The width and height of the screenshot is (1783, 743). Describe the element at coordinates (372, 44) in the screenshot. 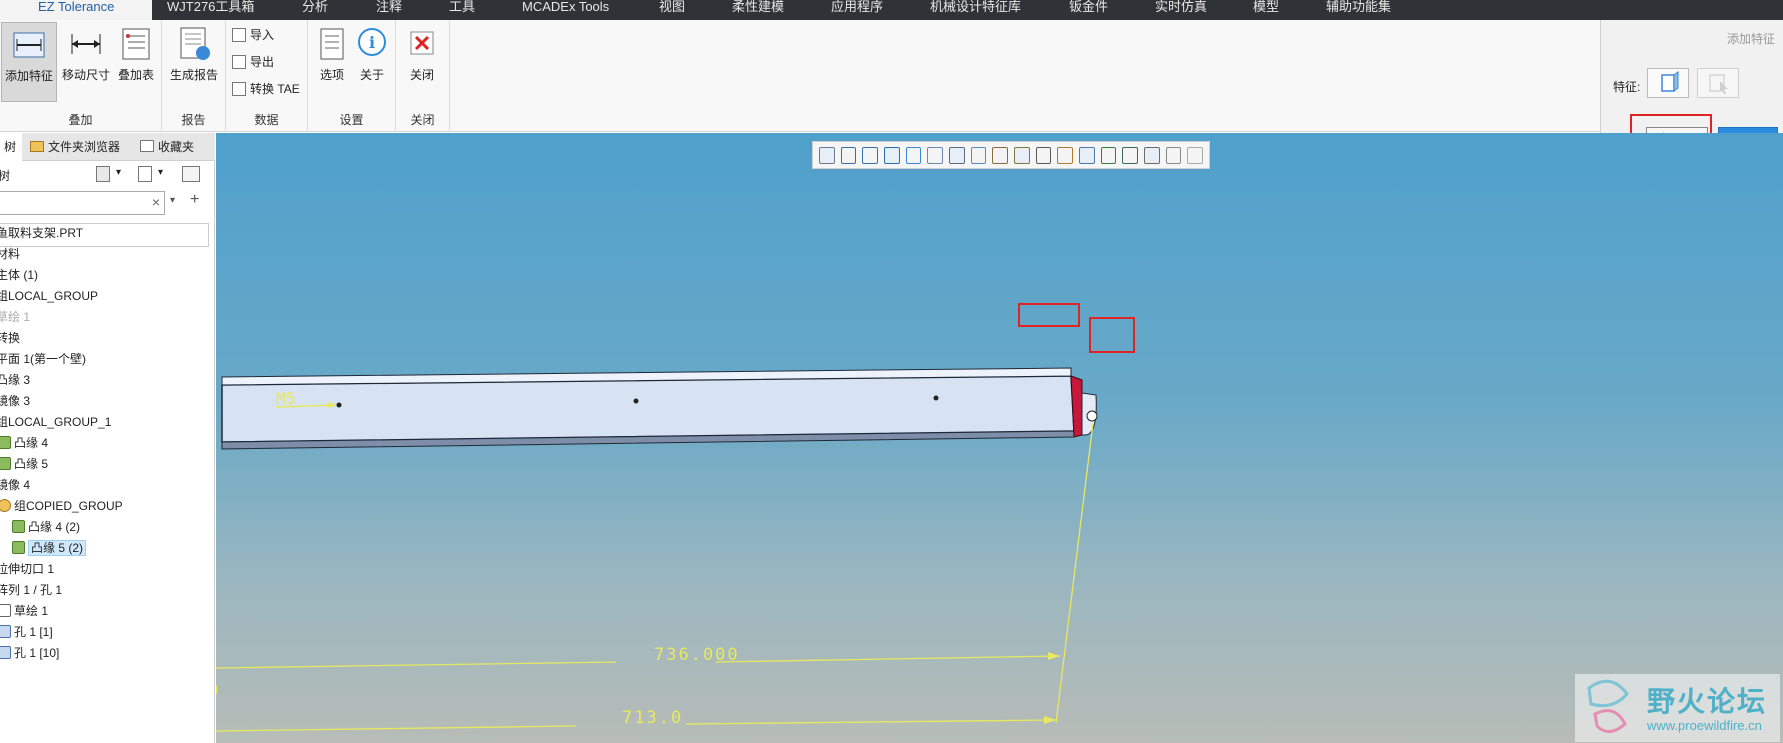

I see `info-icon: i` at that location.